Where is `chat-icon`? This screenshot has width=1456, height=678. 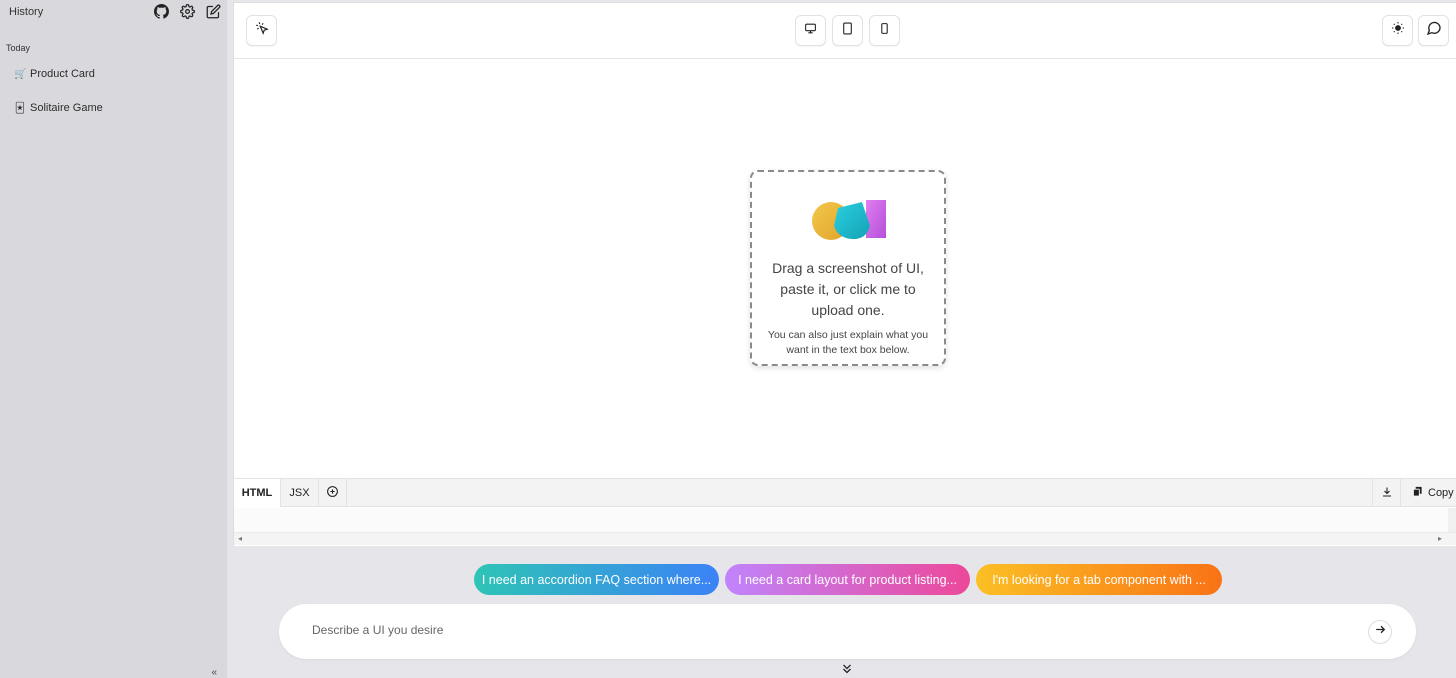
chat-icon is located at coordinates (1434, 30).